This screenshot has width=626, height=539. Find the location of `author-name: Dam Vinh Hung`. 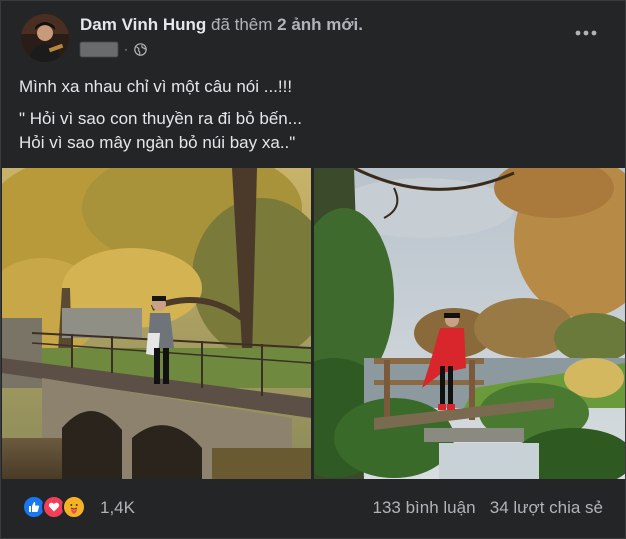

author-name: Dam Vinh Hung is located at coordinates (143, 24).